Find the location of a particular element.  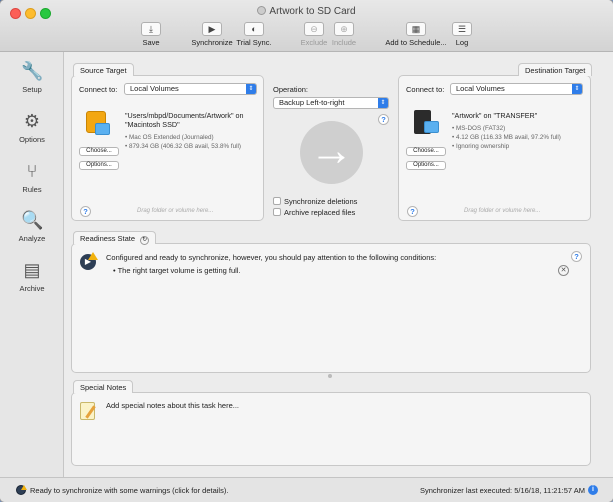

status-indicator-icon is located at coordinates (21, 490).